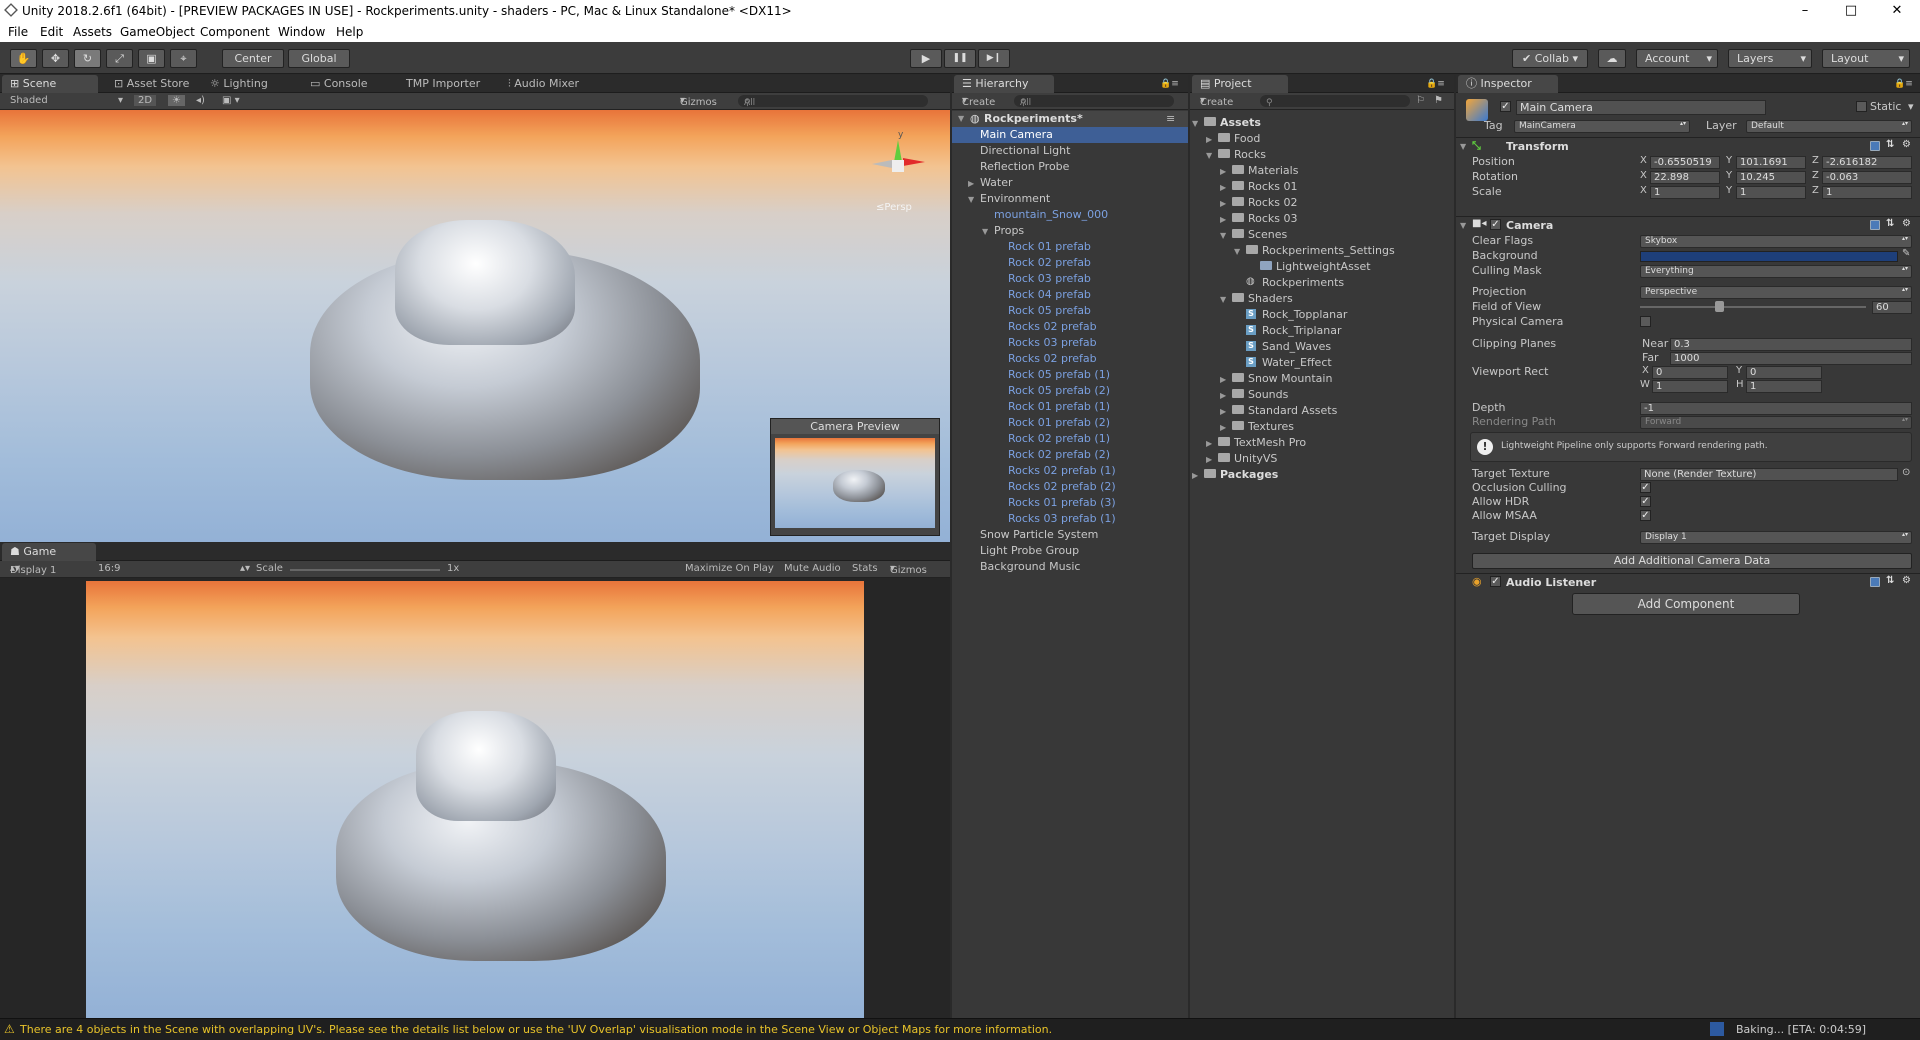 The height and width of the screenshot is (1040, 1920). Describe the element at coordinates (1070, 487) in the screenshot. I see `hierarchy-item: Rocks 02 prefab (2)` at that location.